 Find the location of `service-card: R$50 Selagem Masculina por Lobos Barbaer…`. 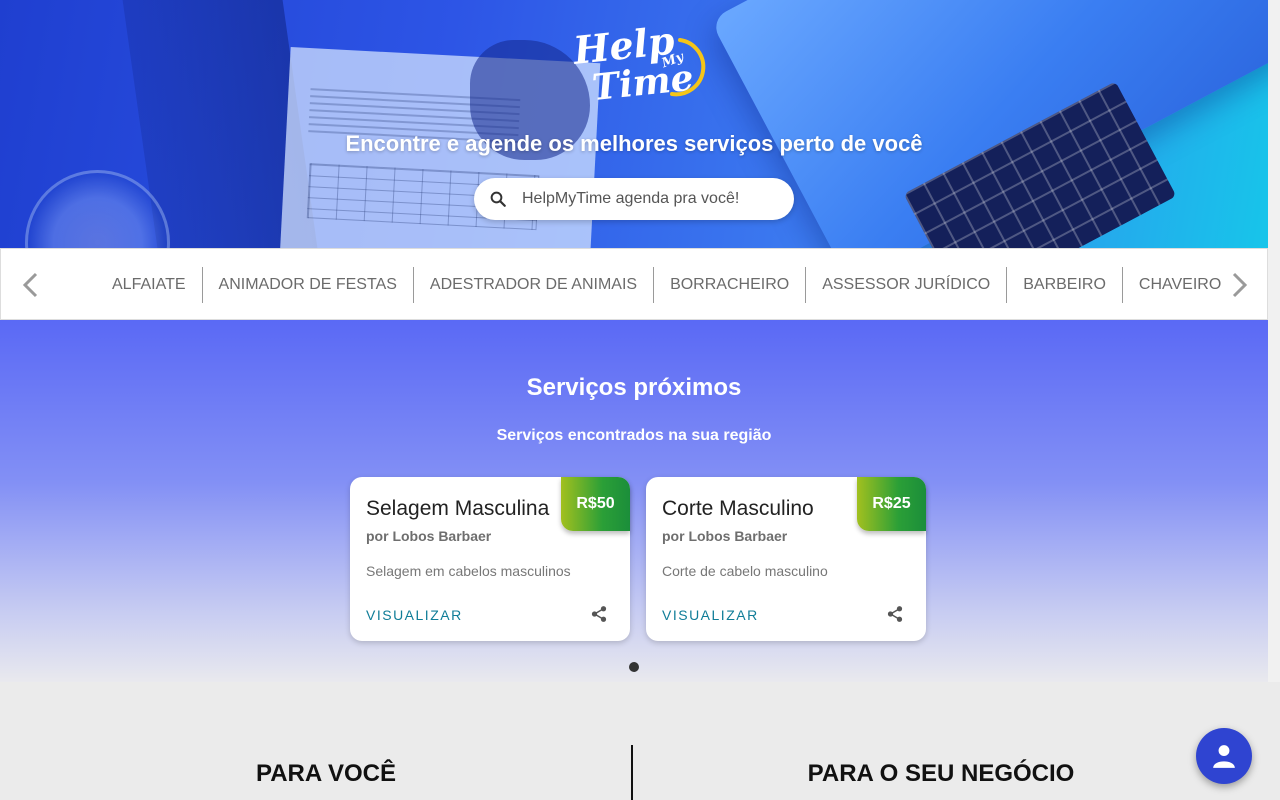

service-card: R$50 Selagem Masculina por Lobos Barbaer… is located at coordinates (490, 559).